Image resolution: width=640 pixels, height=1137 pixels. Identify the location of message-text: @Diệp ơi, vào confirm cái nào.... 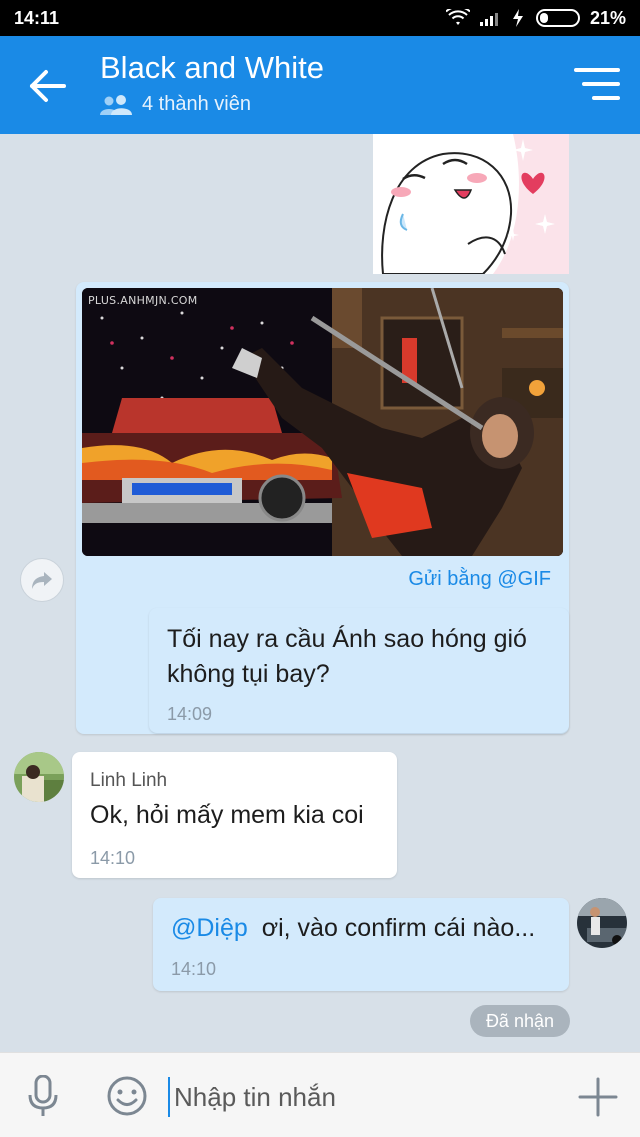
(366, 928).